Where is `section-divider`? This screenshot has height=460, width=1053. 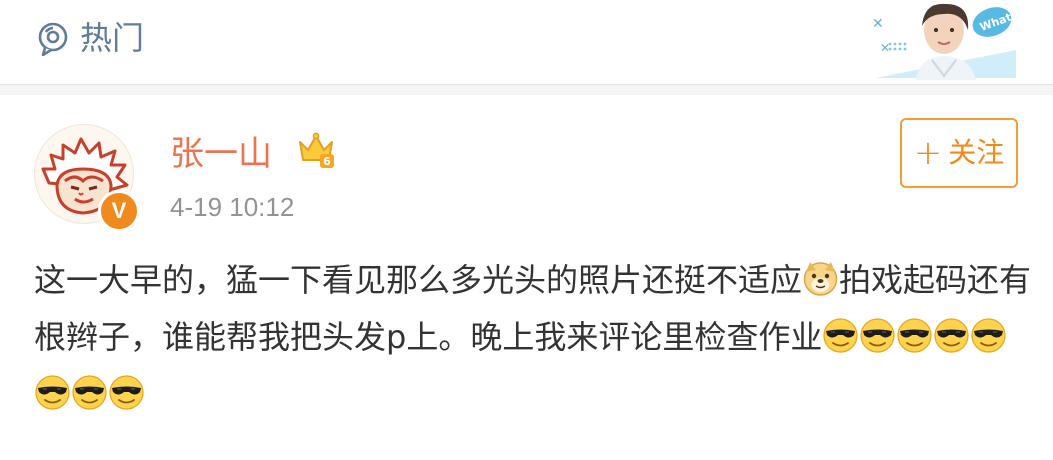
section-divider is located at coordinates (526, 90).